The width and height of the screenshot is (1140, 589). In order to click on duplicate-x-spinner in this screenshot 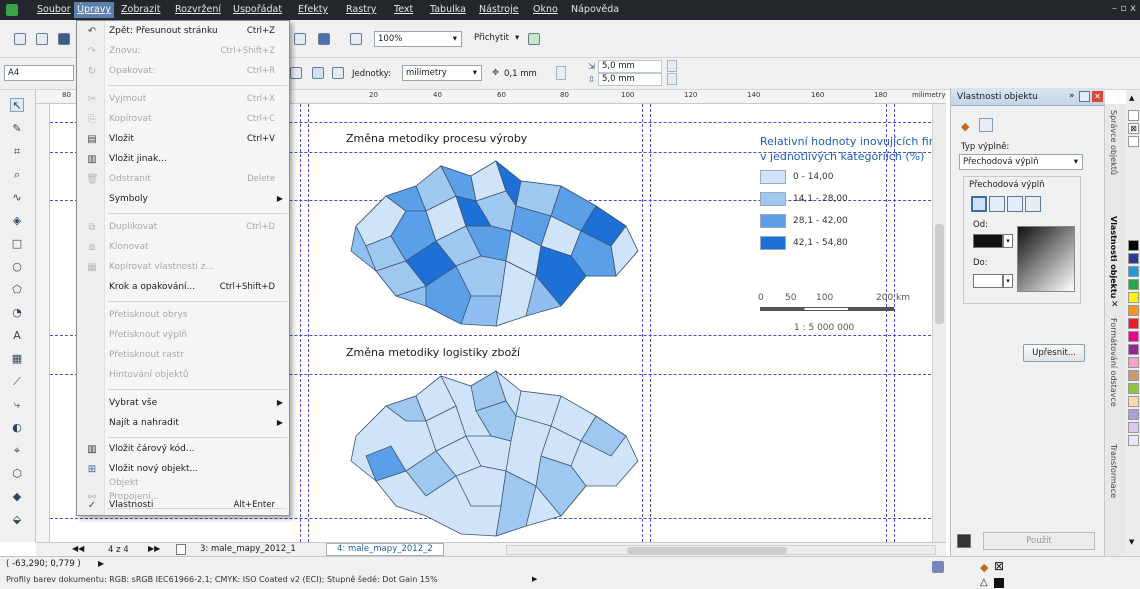, I will do `click(672, 66)`.